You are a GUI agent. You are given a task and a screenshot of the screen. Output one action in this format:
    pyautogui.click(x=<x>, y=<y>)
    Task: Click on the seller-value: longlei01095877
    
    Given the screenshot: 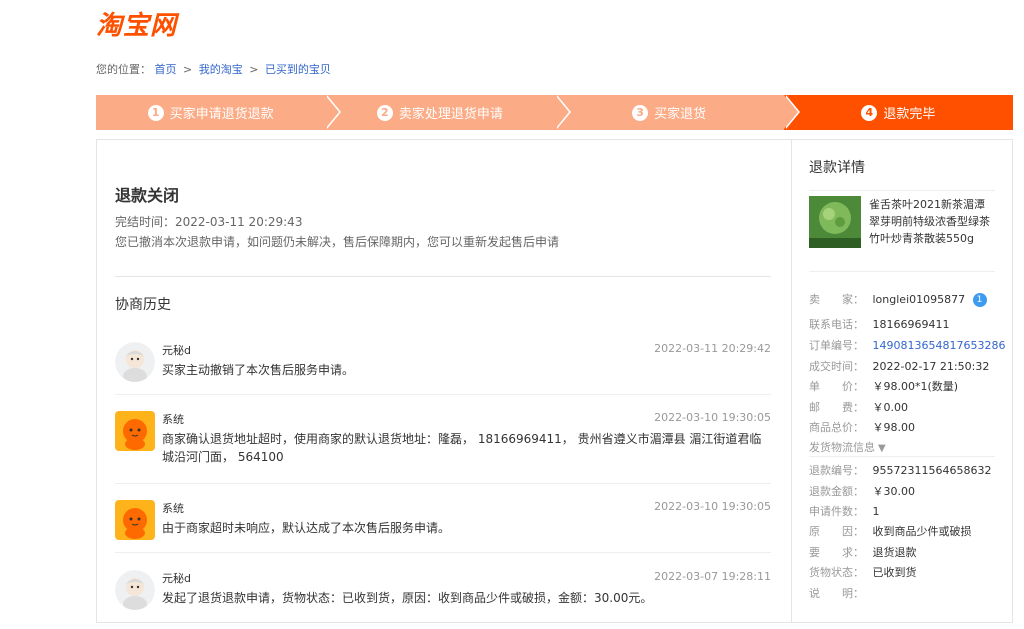 What is the action you would take?
    pyautogui.click(x=919, y=299)
    